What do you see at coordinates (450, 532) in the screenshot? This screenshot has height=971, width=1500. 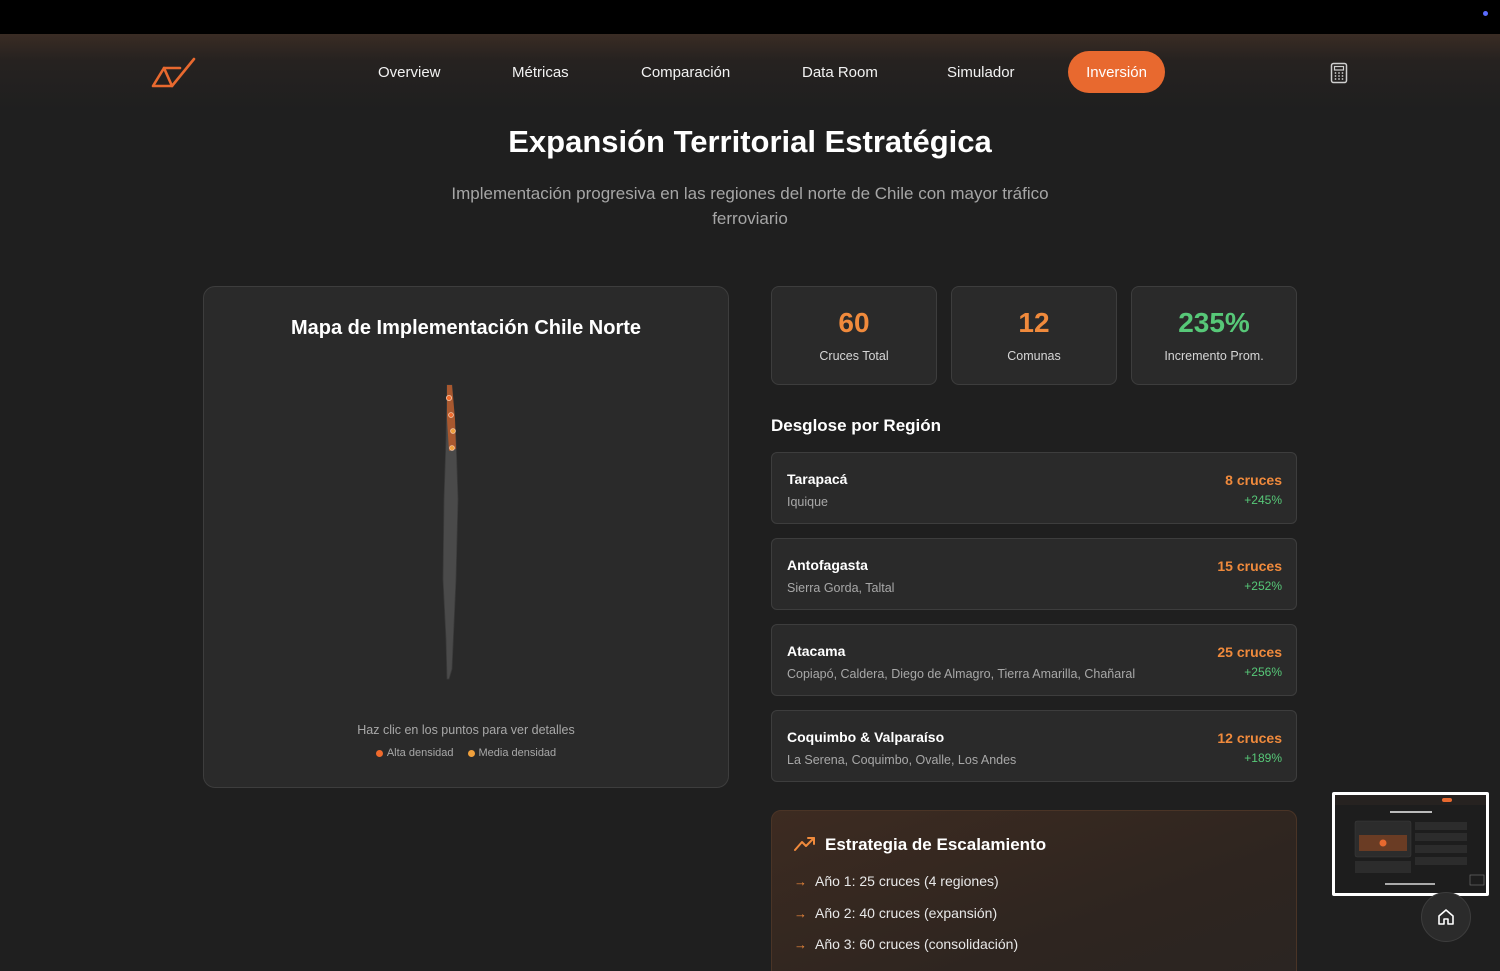 I see `chile-north-map` at bounding box center [450, 532].